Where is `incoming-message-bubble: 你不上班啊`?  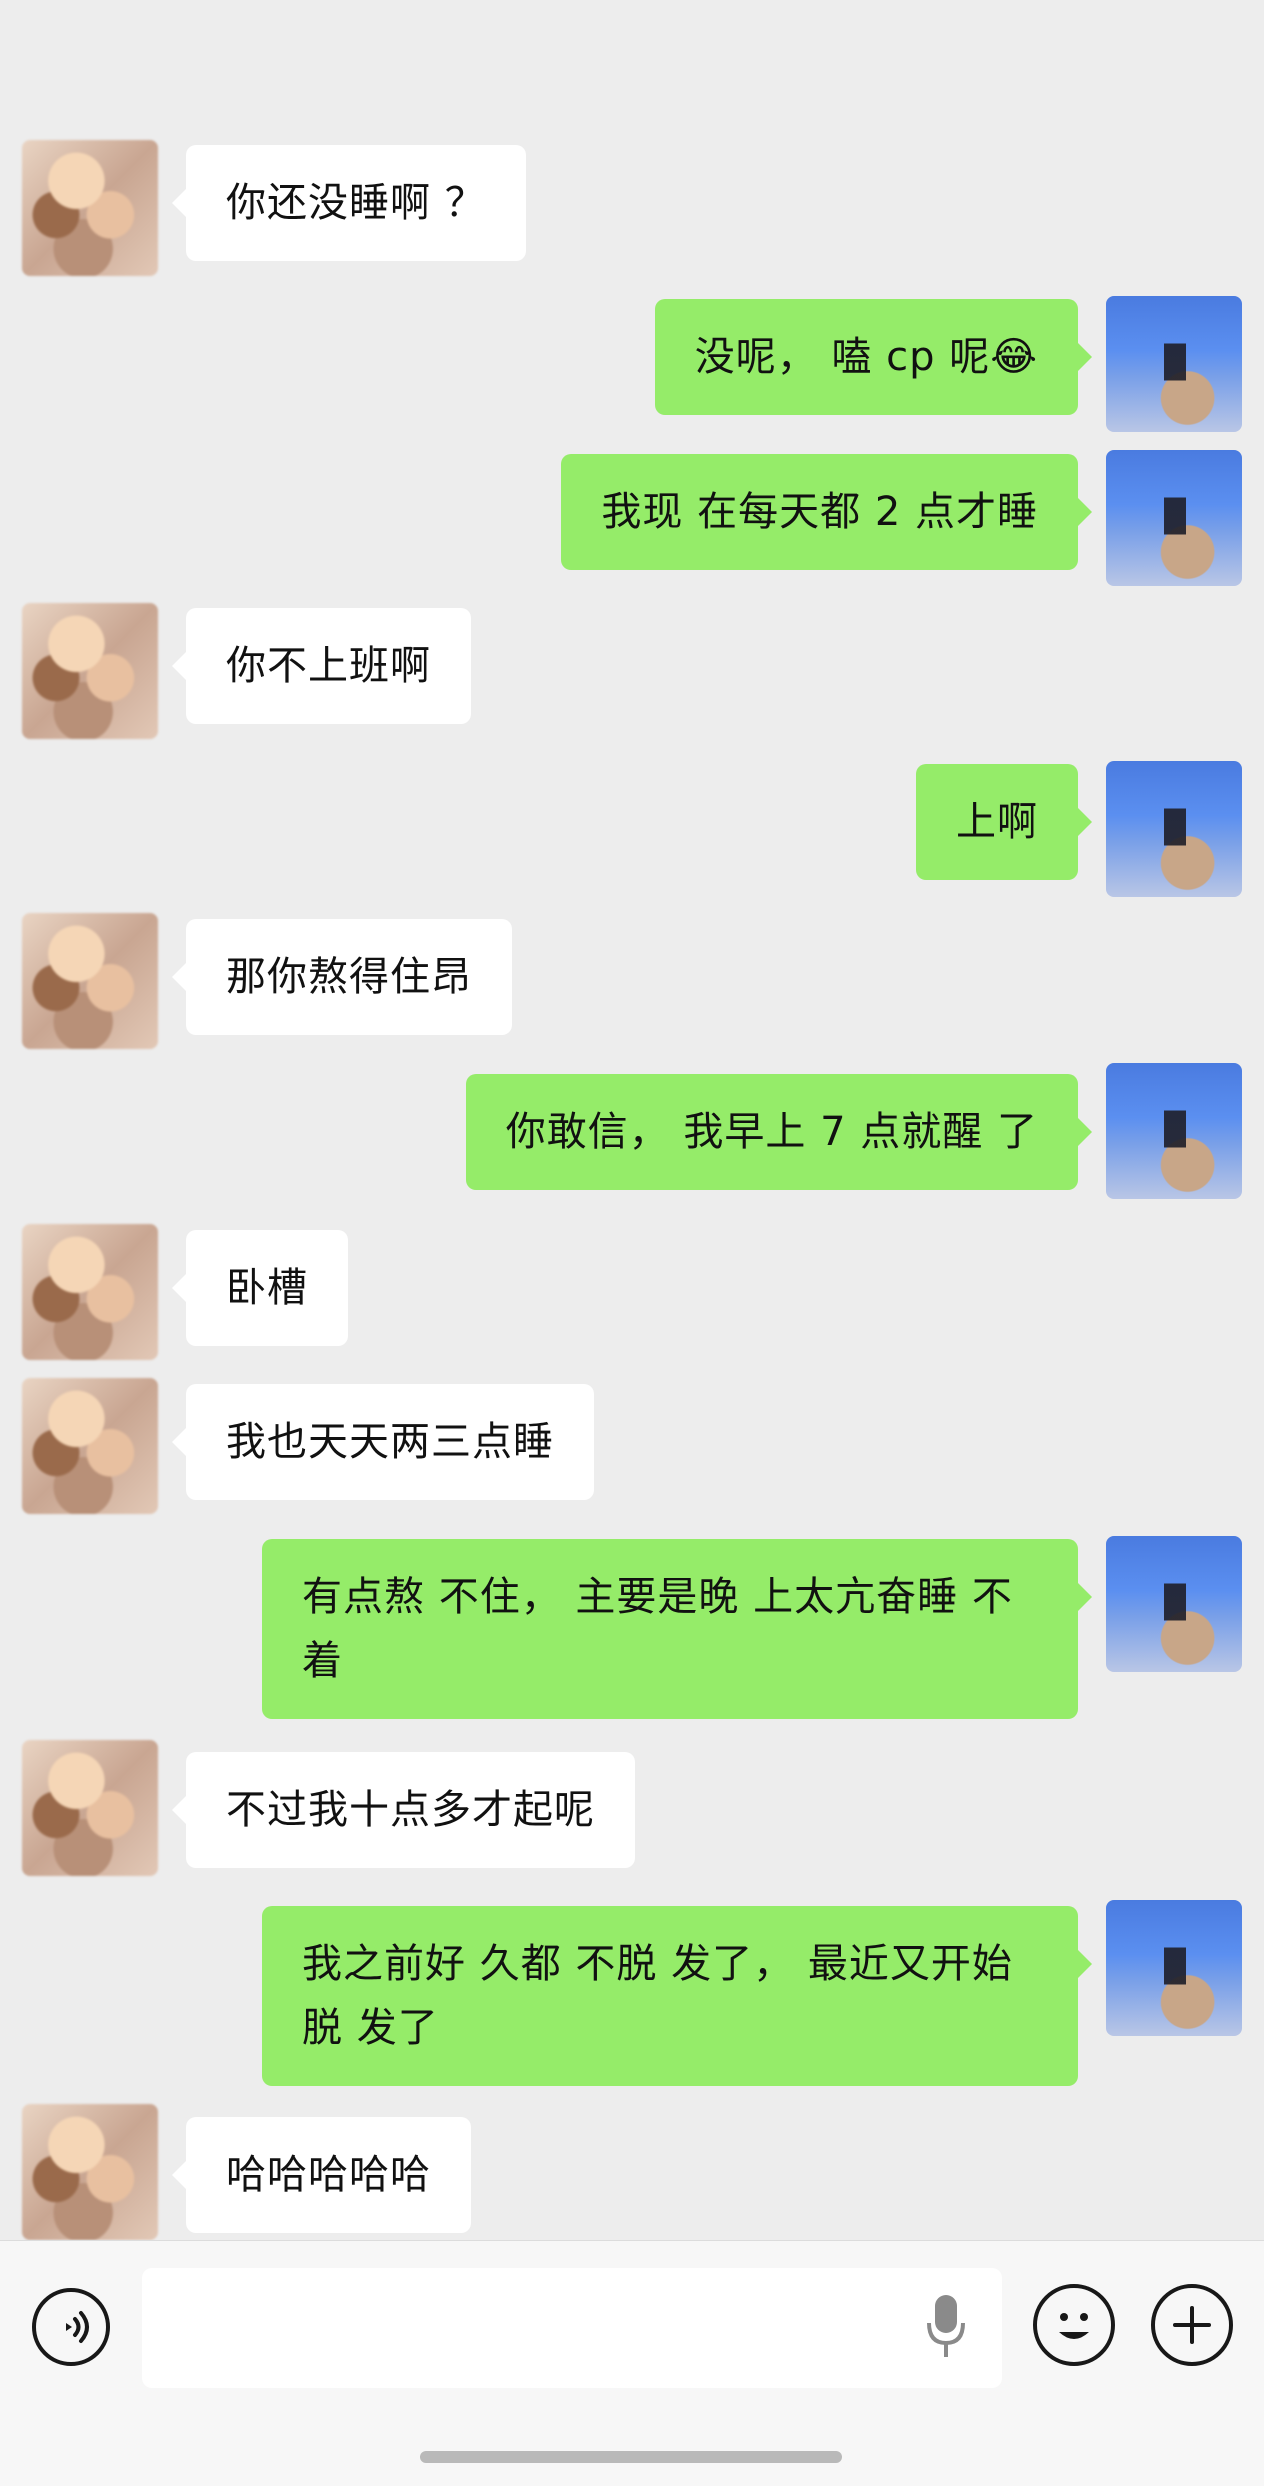 incoming-message-bubble: 你不上班啊 is located at coordinates (321, 666).